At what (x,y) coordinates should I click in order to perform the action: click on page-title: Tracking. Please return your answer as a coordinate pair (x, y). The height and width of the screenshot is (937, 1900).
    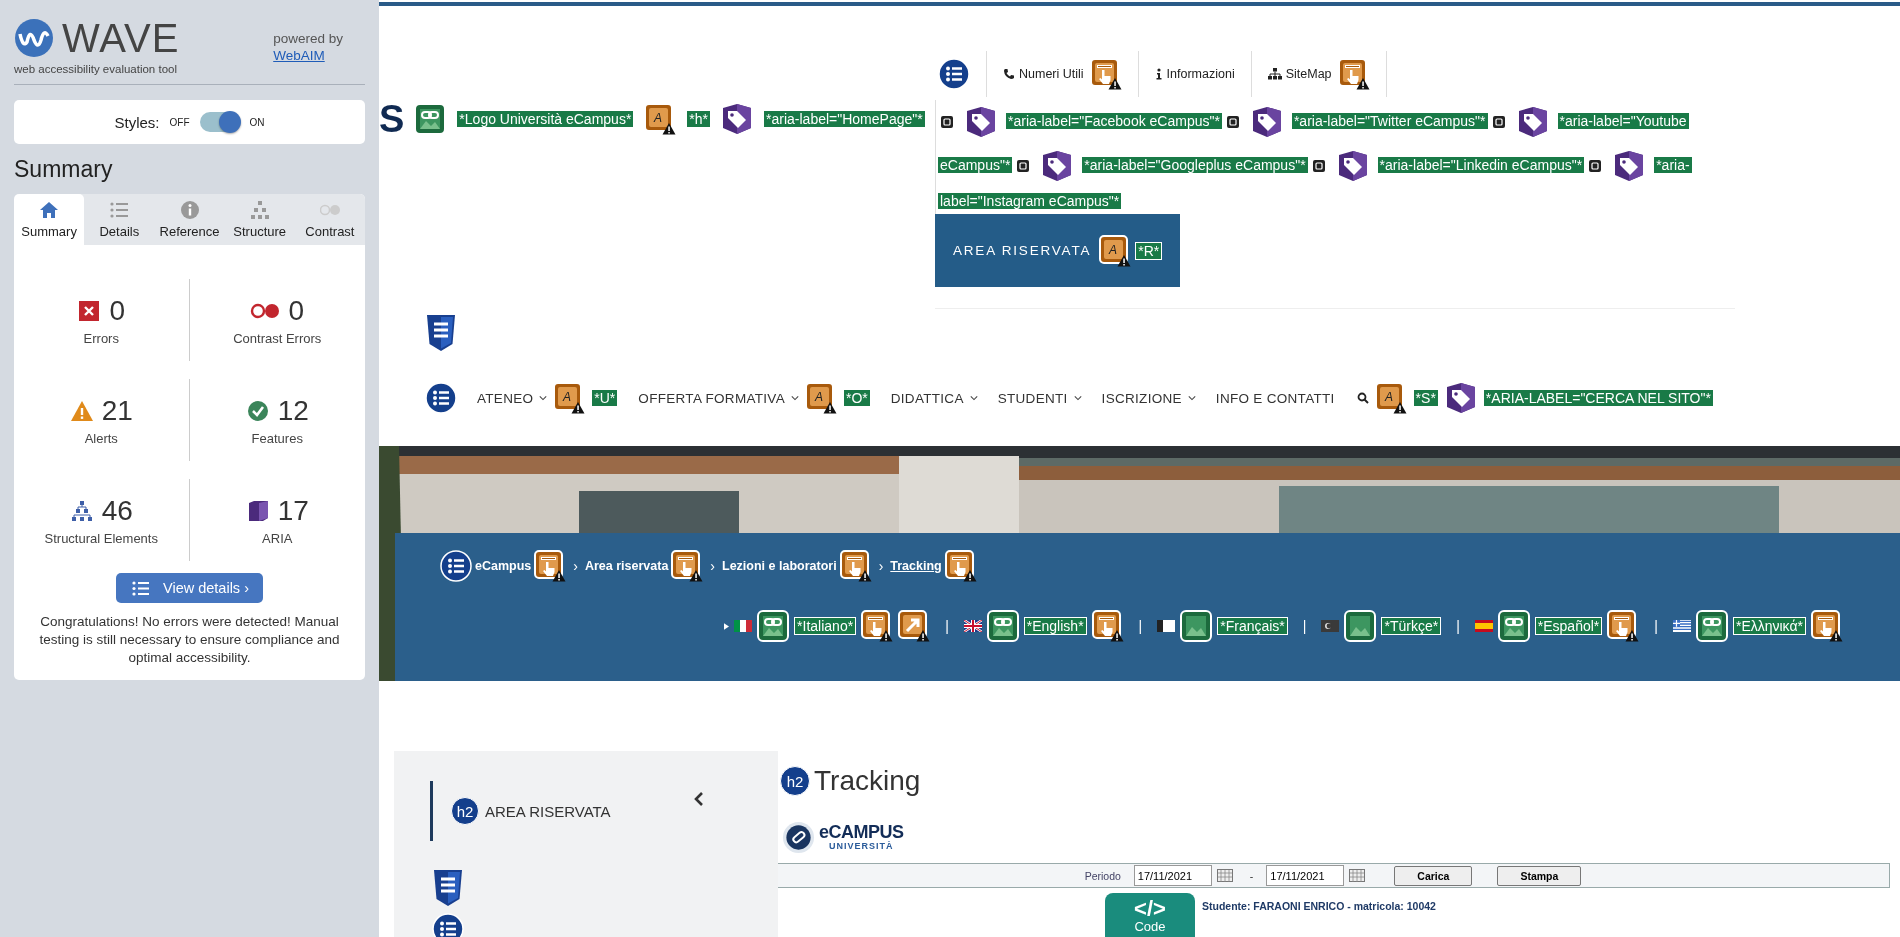
    Looking at the image, I should click on (867, 781).